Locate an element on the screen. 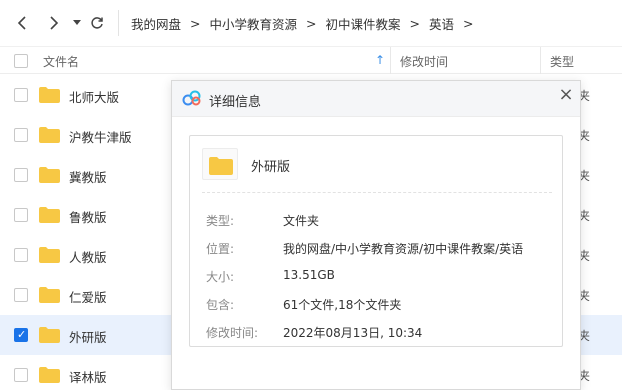  contains-value: 61个文件,18个文件夹 is located at coordinates (342, 305).